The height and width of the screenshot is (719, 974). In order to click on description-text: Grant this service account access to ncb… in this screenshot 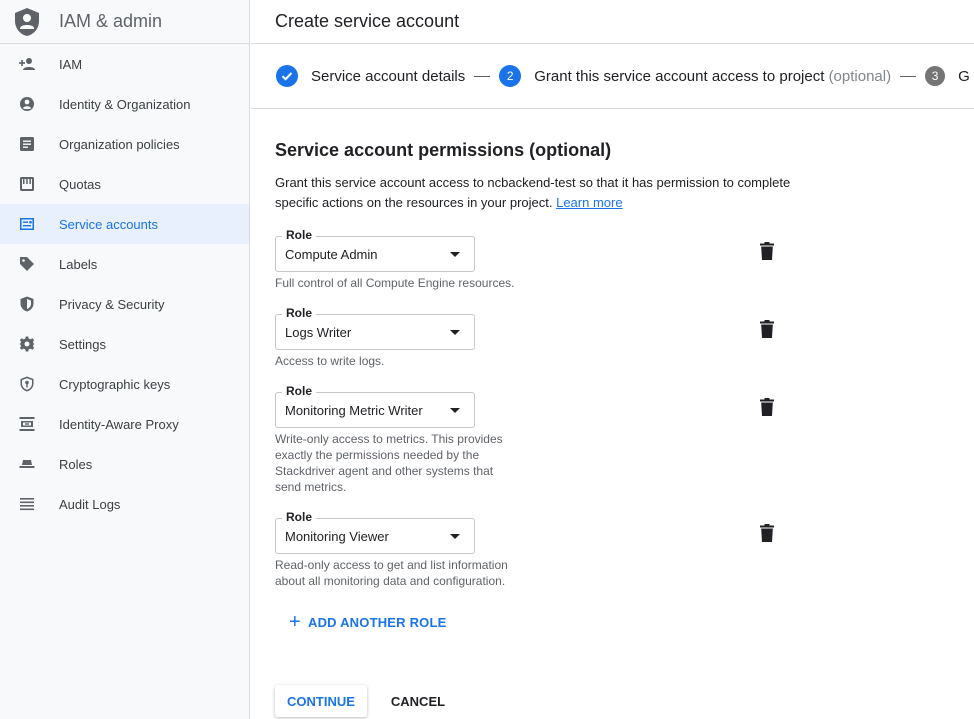, I will do `click(533, 192)`.